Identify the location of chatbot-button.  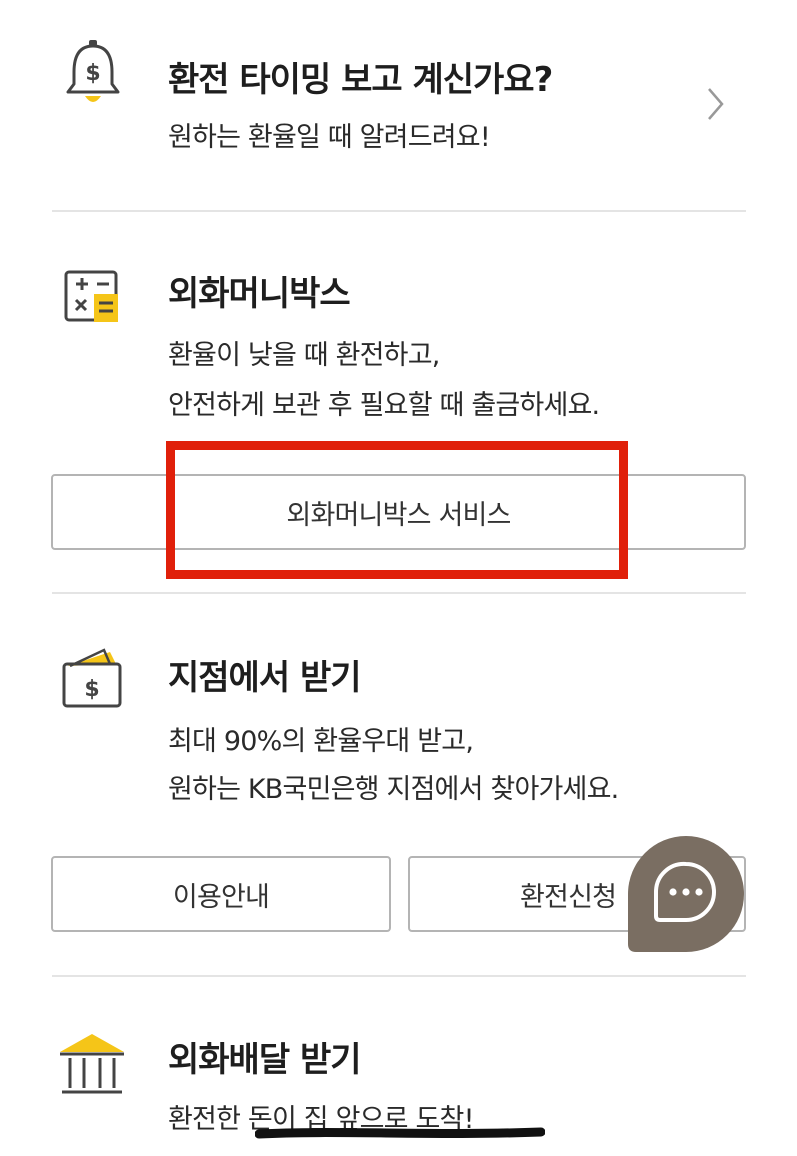
(686, 894).